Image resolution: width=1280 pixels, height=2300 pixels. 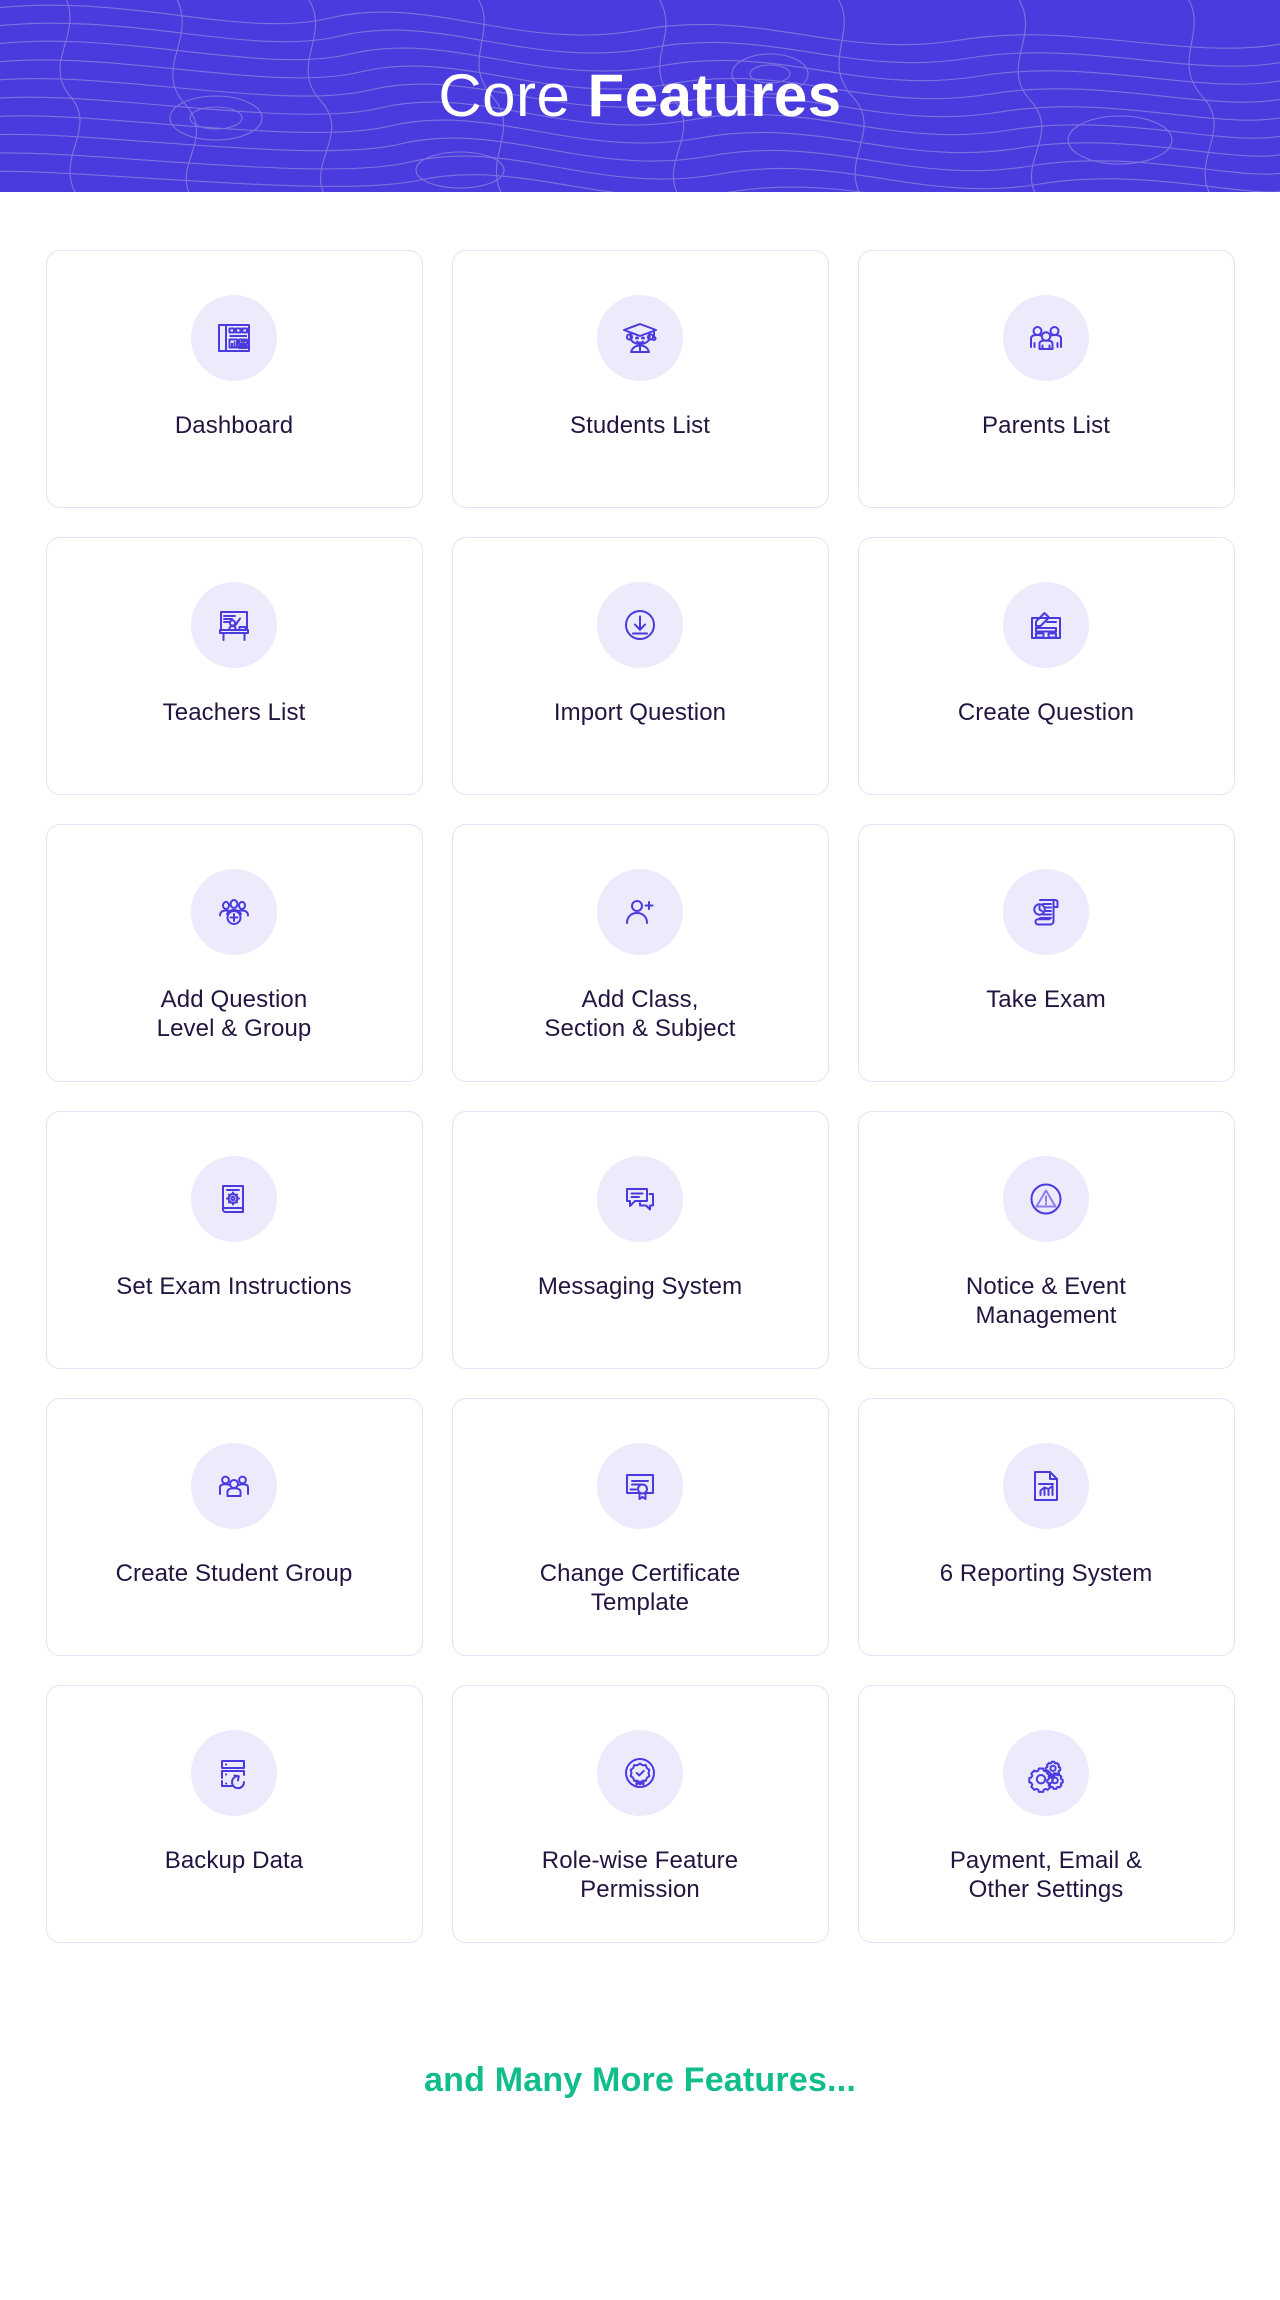 I want to click on feature-label: 6 Reporting System, so click(x=1046, y=1573).